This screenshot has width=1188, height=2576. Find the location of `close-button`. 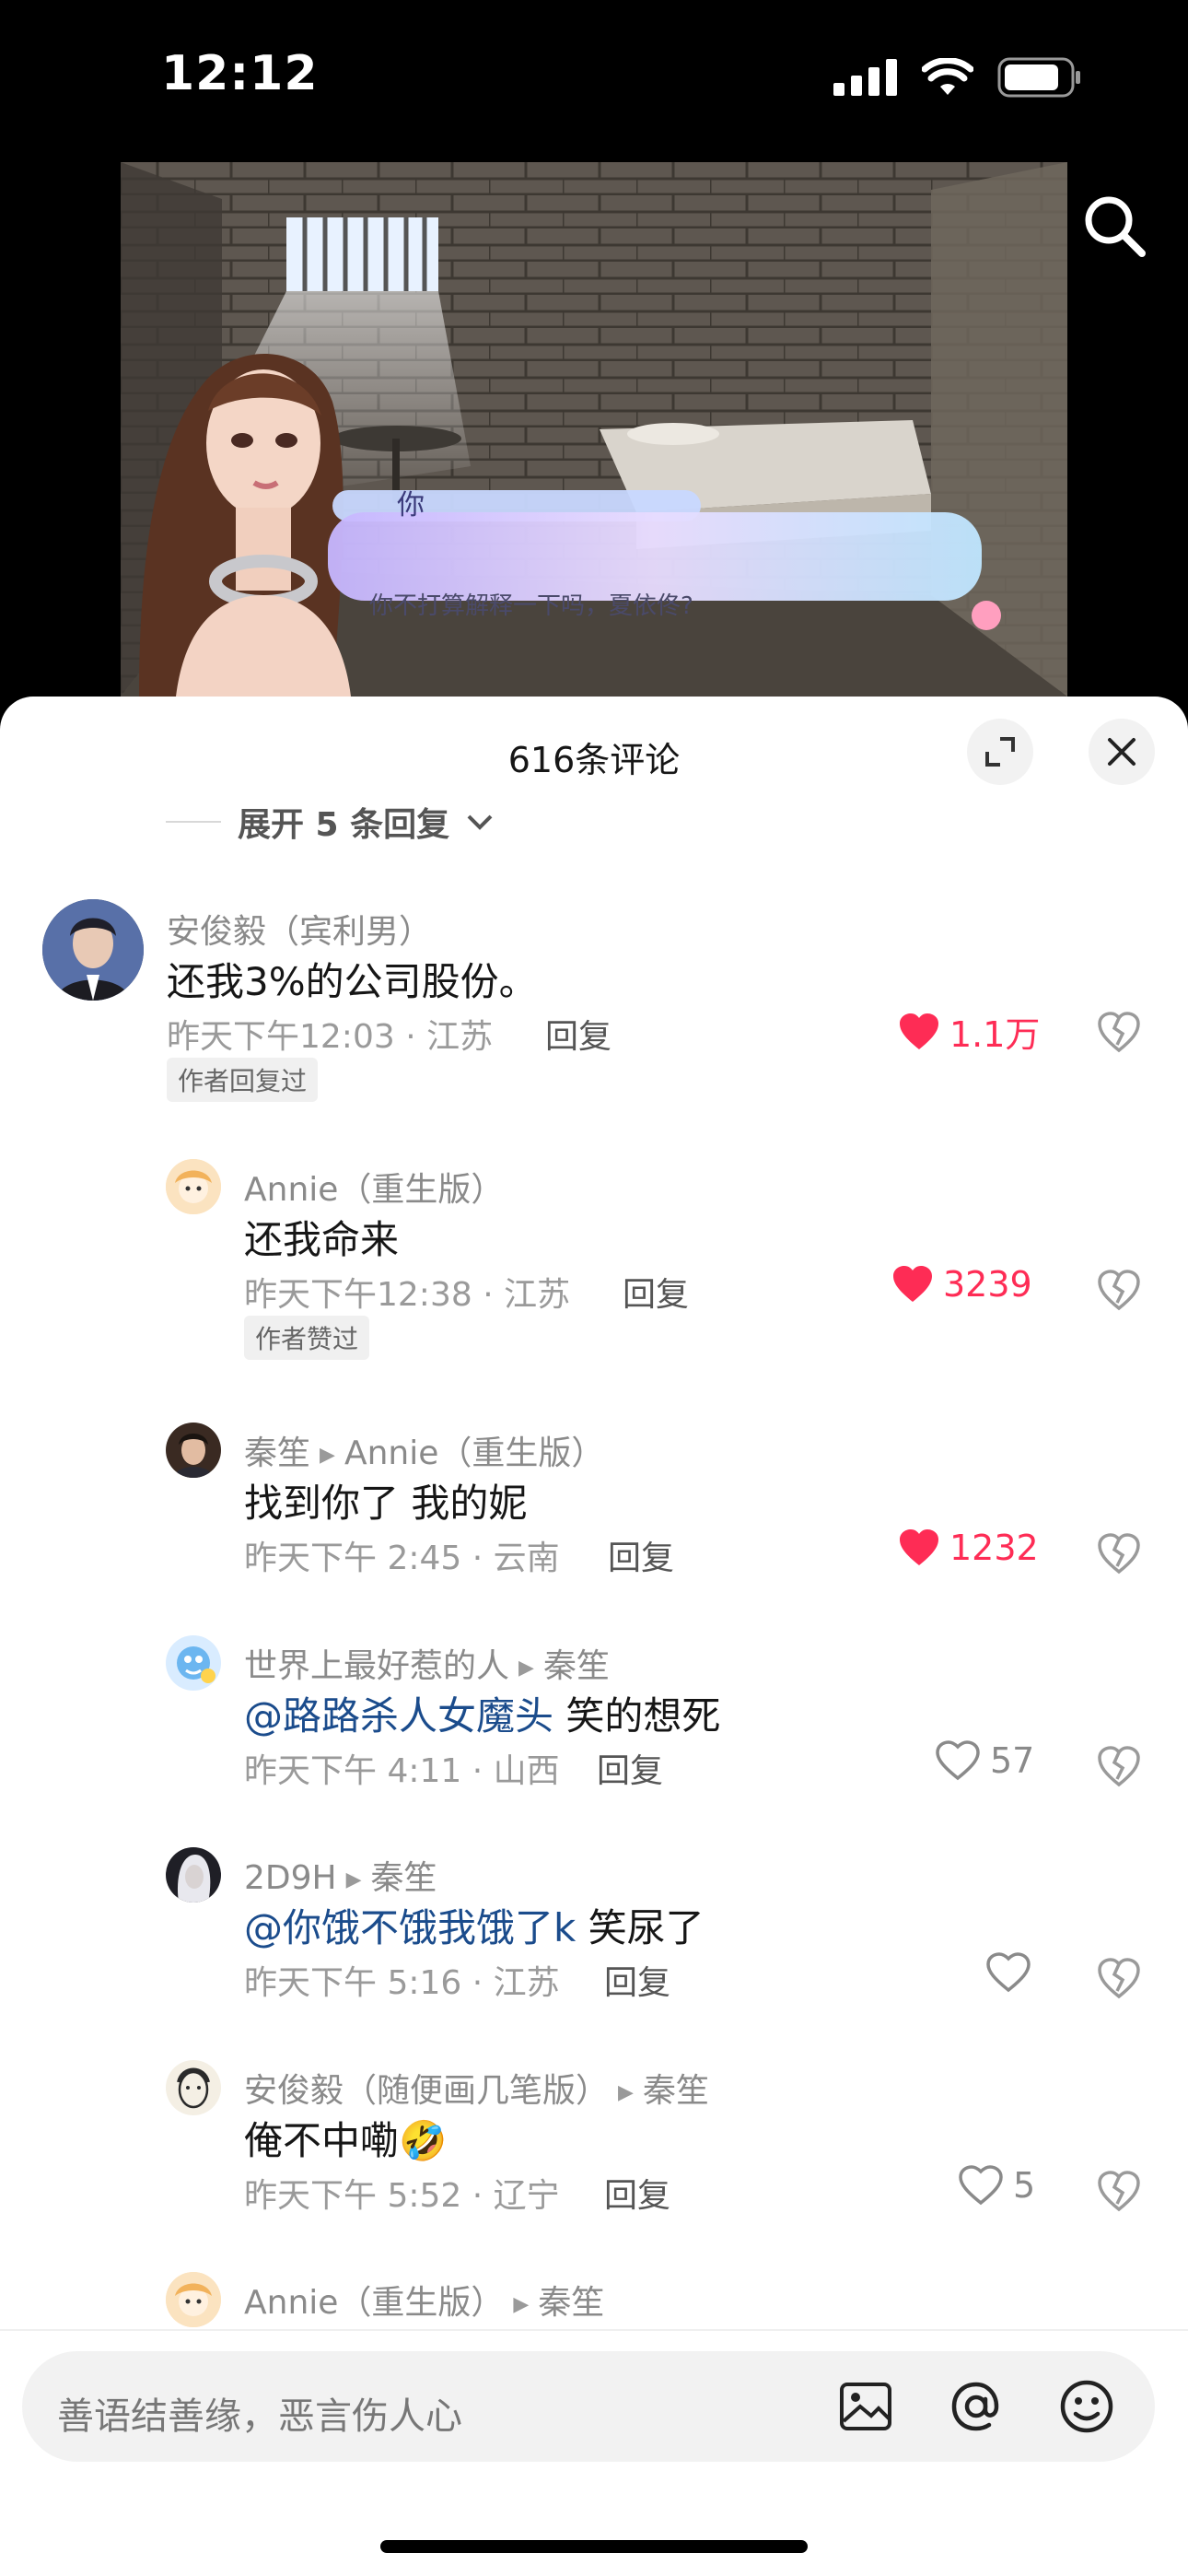

close-button is located at coordinates (1122, 752).